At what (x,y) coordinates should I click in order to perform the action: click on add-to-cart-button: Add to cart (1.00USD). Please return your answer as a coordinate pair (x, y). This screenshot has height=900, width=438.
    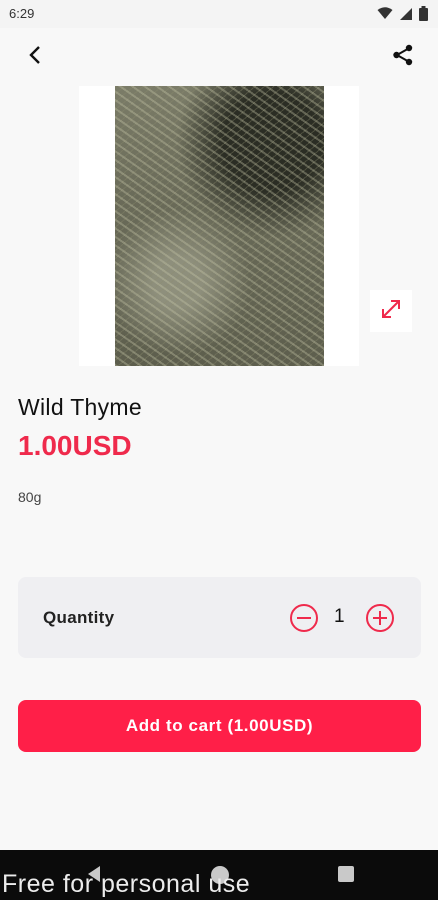
    Looking at the image, I should click on (219, 726).